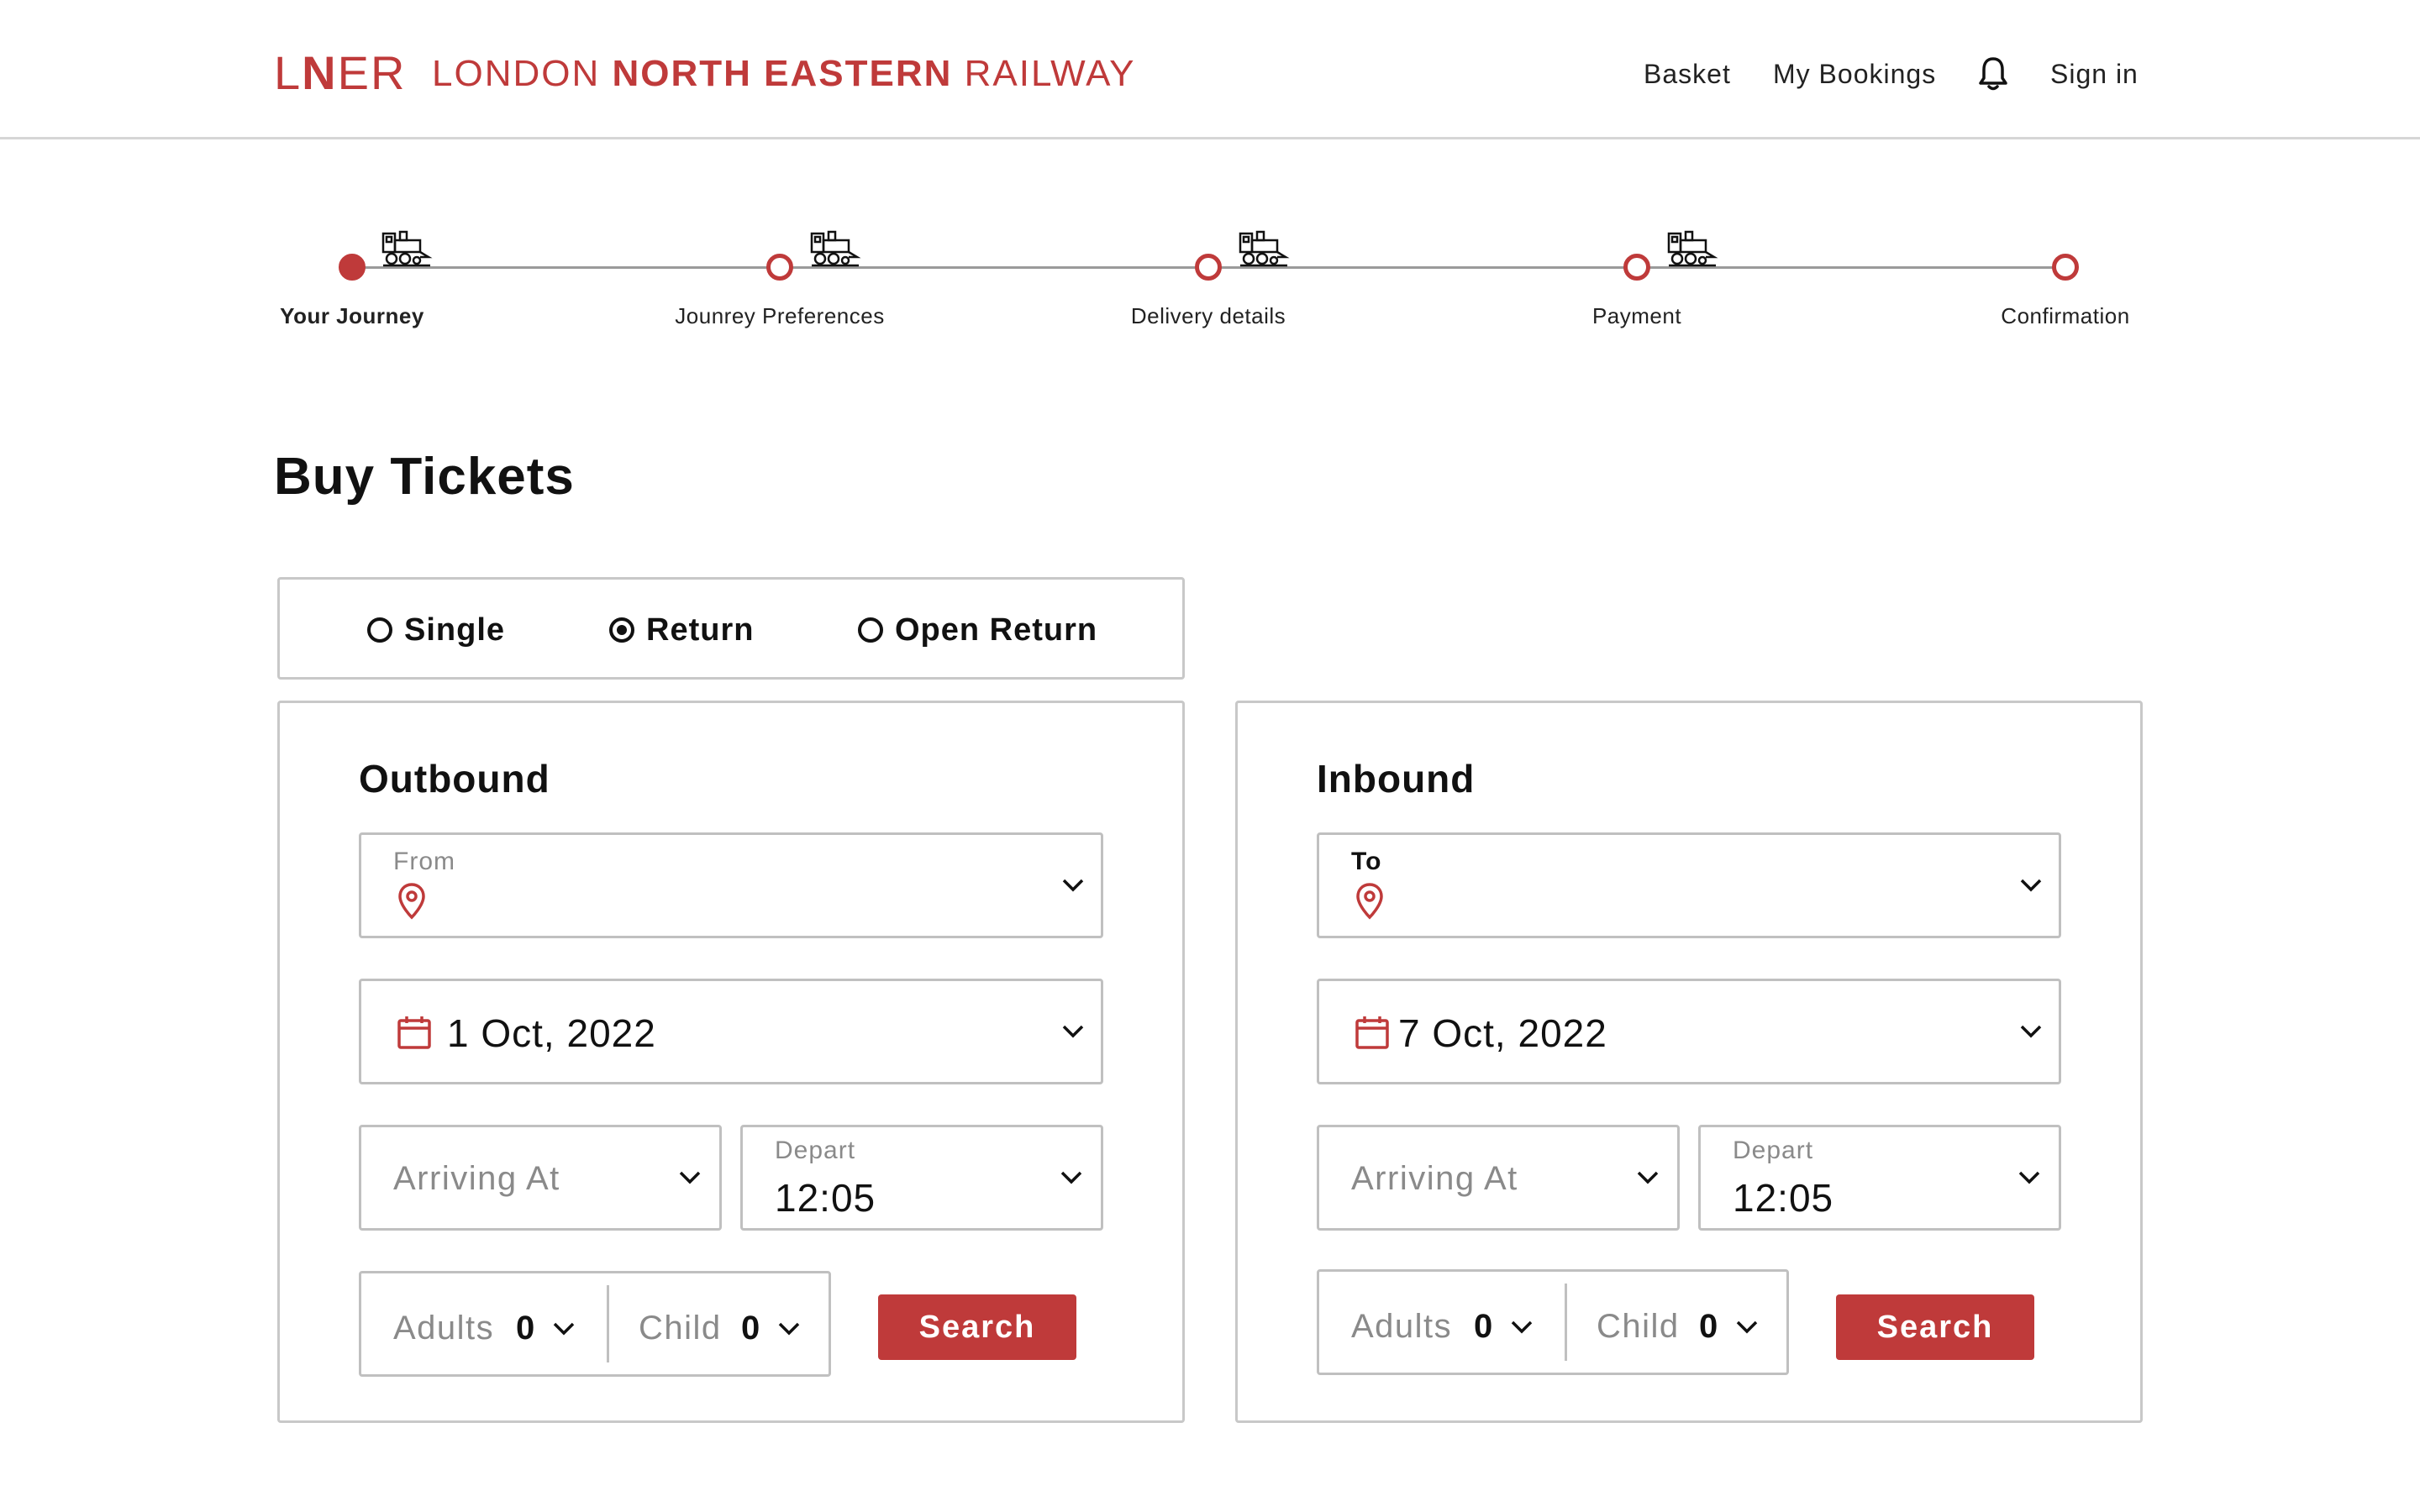 This screenshot has height=1512, width=2420. Describe the element at coordinates (288, 72) in the screenshot. I see `logo-mark-l: L` at that location.